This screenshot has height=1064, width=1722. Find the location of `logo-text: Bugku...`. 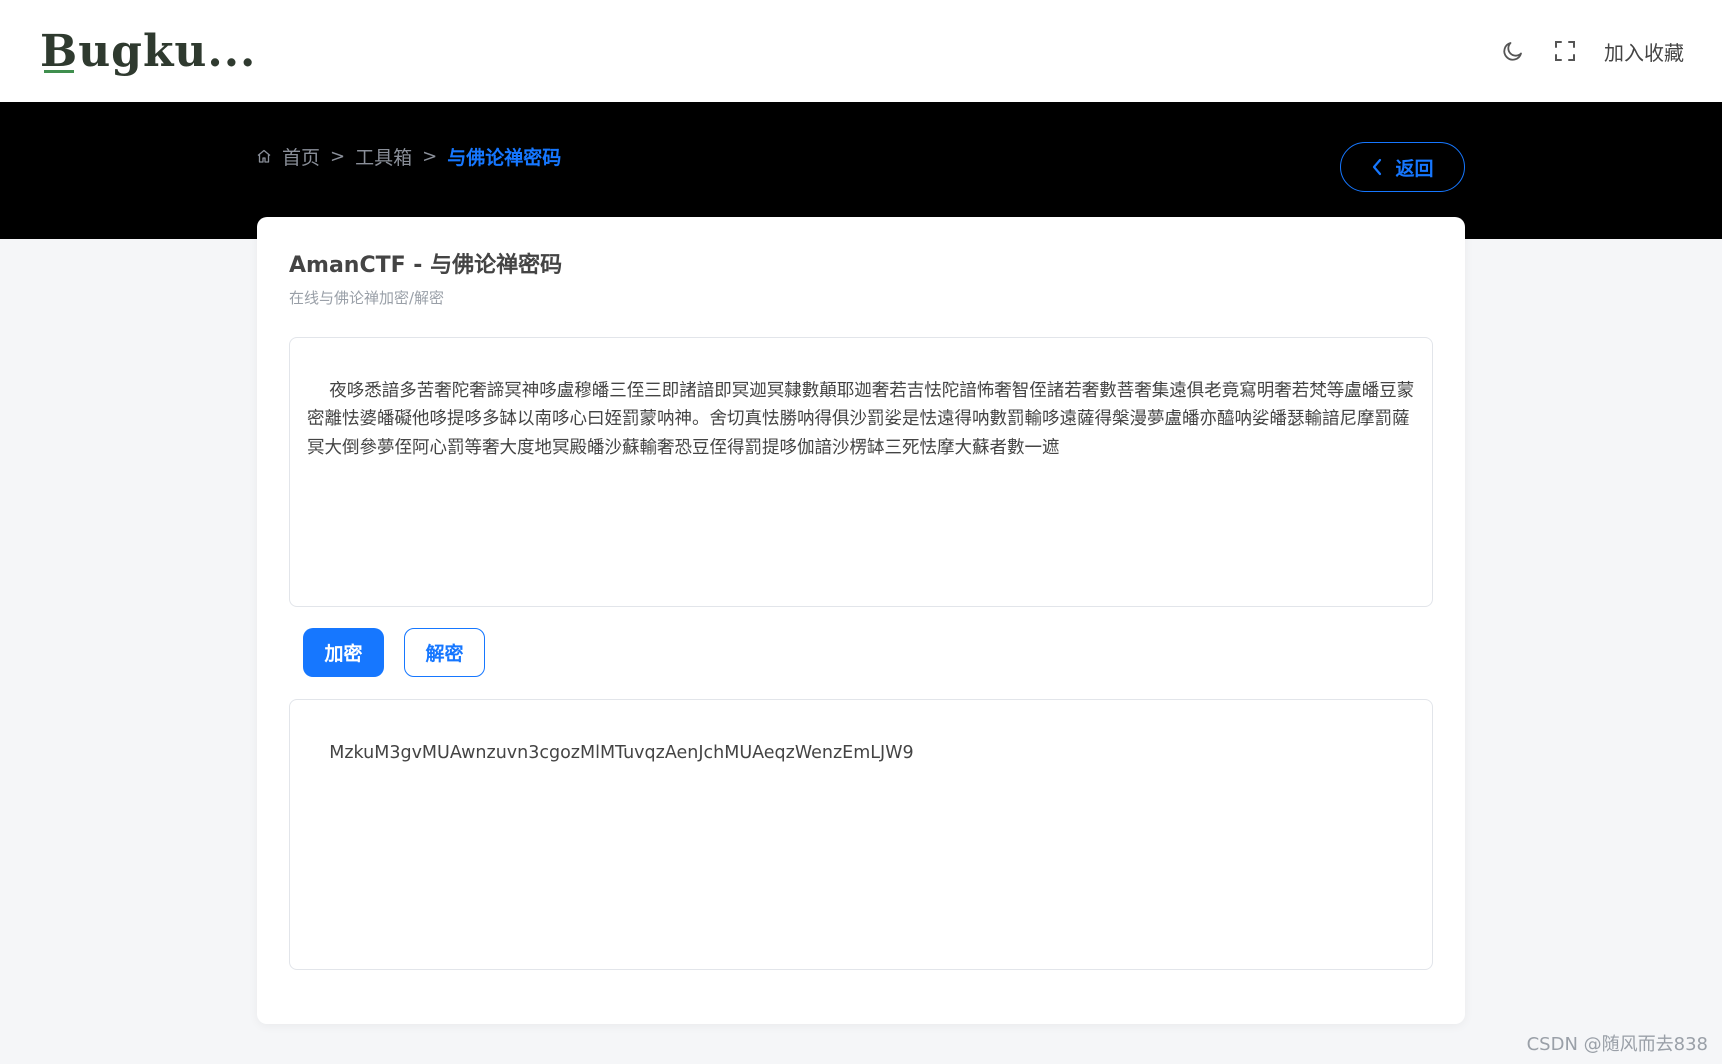

logo-text: Bugku... is located at coordinates (148, 51).